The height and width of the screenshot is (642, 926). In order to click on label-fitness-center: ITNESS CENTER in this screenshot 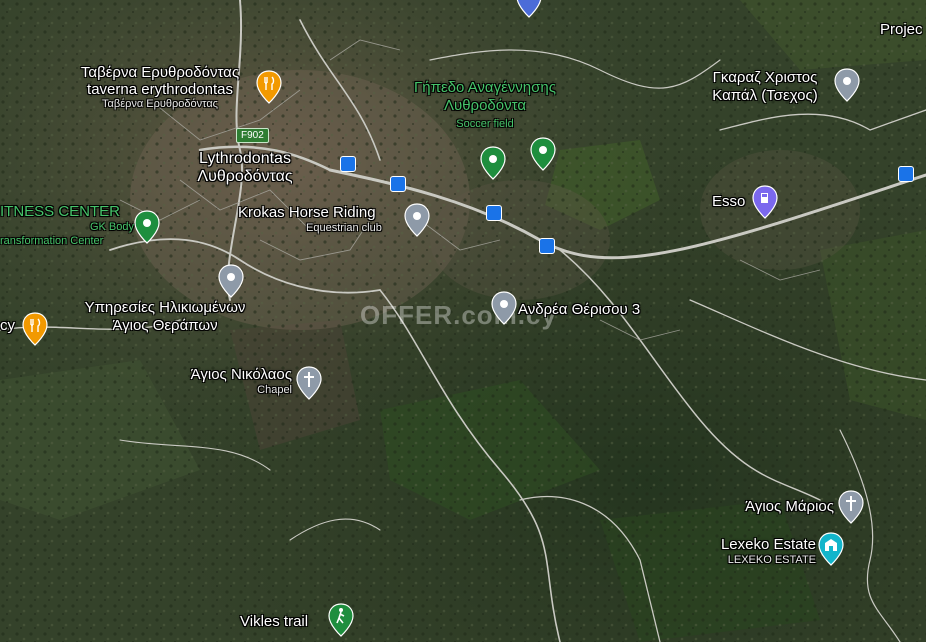, I will do `click(60, 211)`.